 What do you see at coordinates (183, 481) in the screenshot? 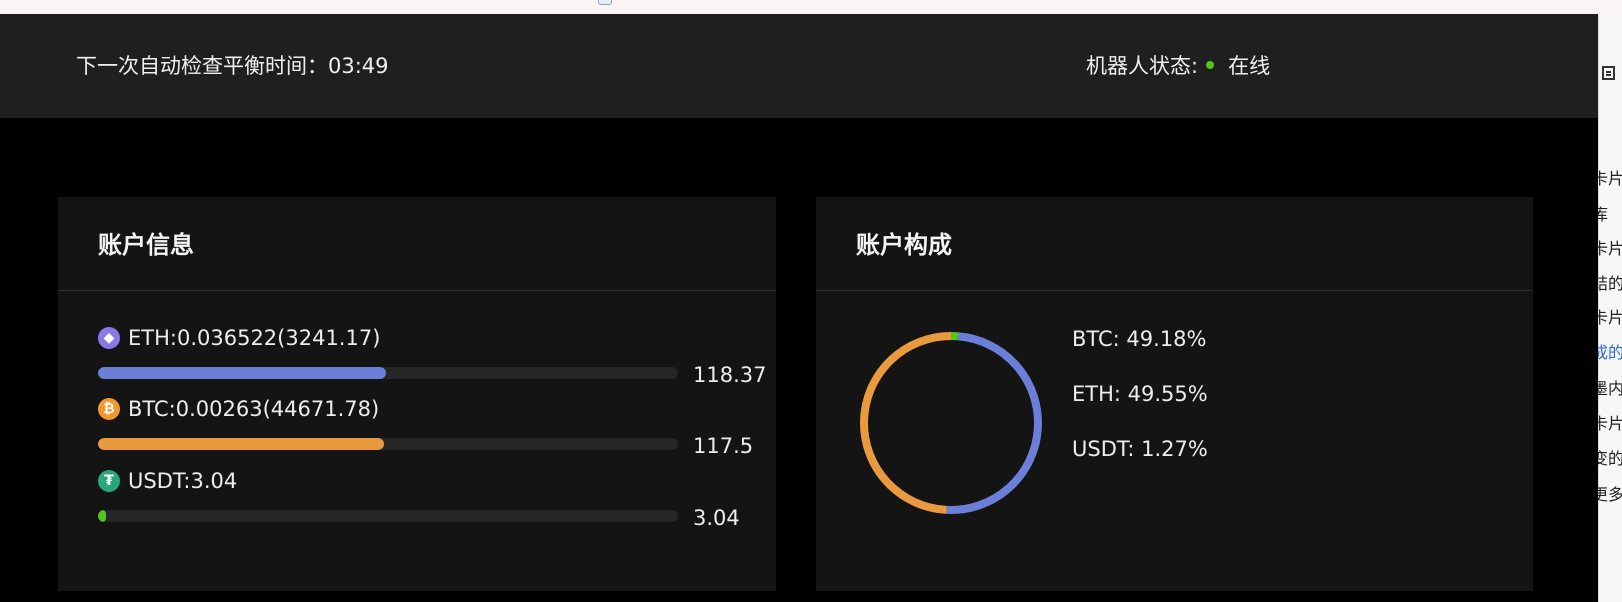
I see `usdt-label: USDT:3.04` at bounding box center [183, 481].